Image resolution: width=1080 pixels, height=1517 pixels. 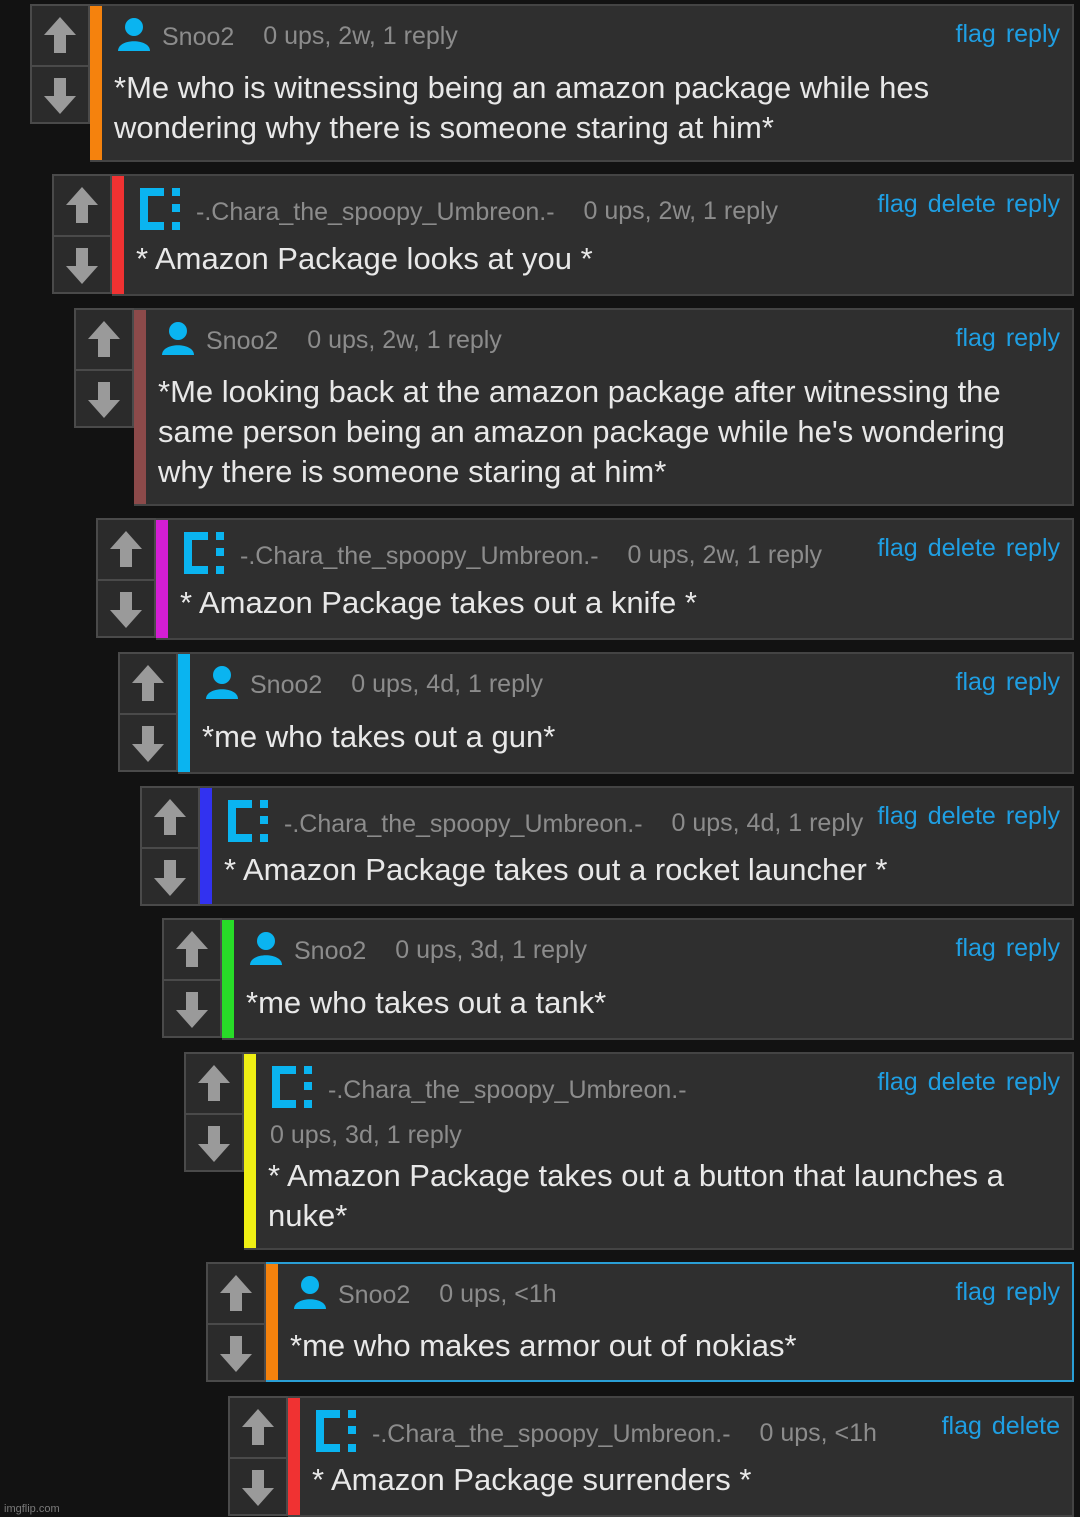 What do you see at coordinates (404, 340) in the screenshot?
I see `comment-meta: 0 ups, 2w, 1 reply` at bounding box center [404, 340].